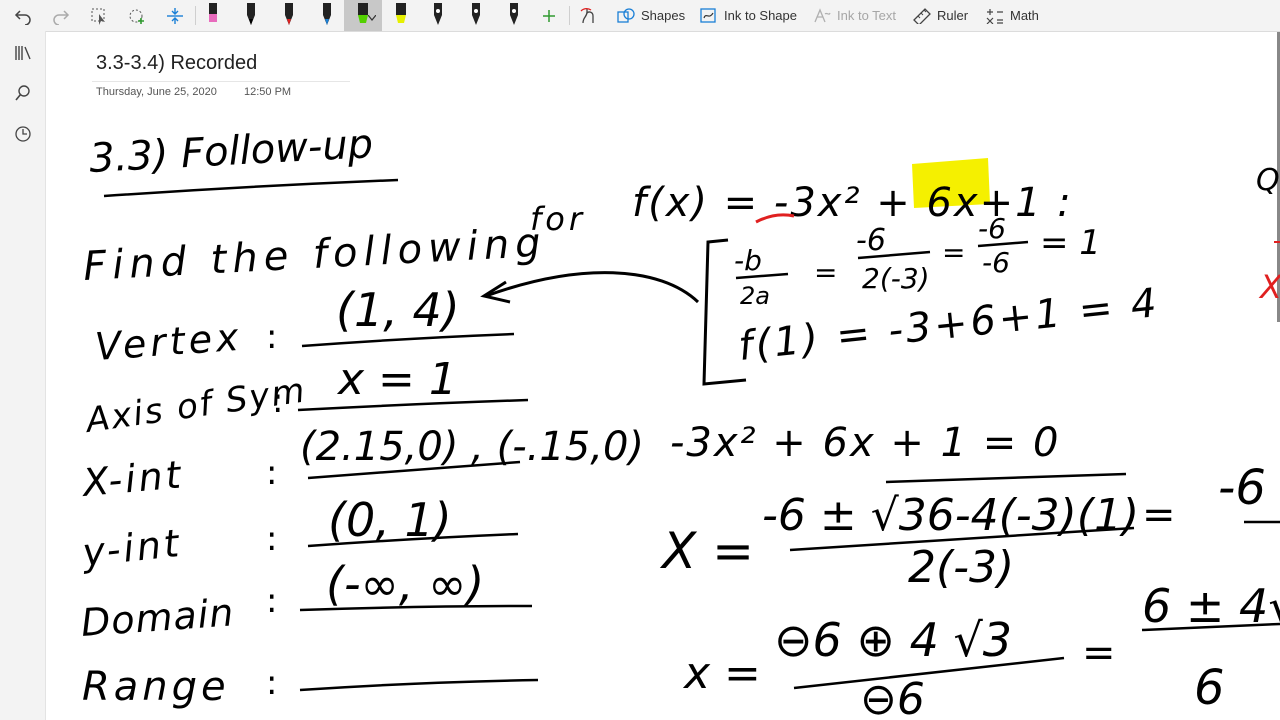 The height and width of the screenshot is (720, 1280). What do you see at coordinates (1242, 488) in the screenshot?
I see `formula-cut-off: -6` at bounding box center [1242, 488].